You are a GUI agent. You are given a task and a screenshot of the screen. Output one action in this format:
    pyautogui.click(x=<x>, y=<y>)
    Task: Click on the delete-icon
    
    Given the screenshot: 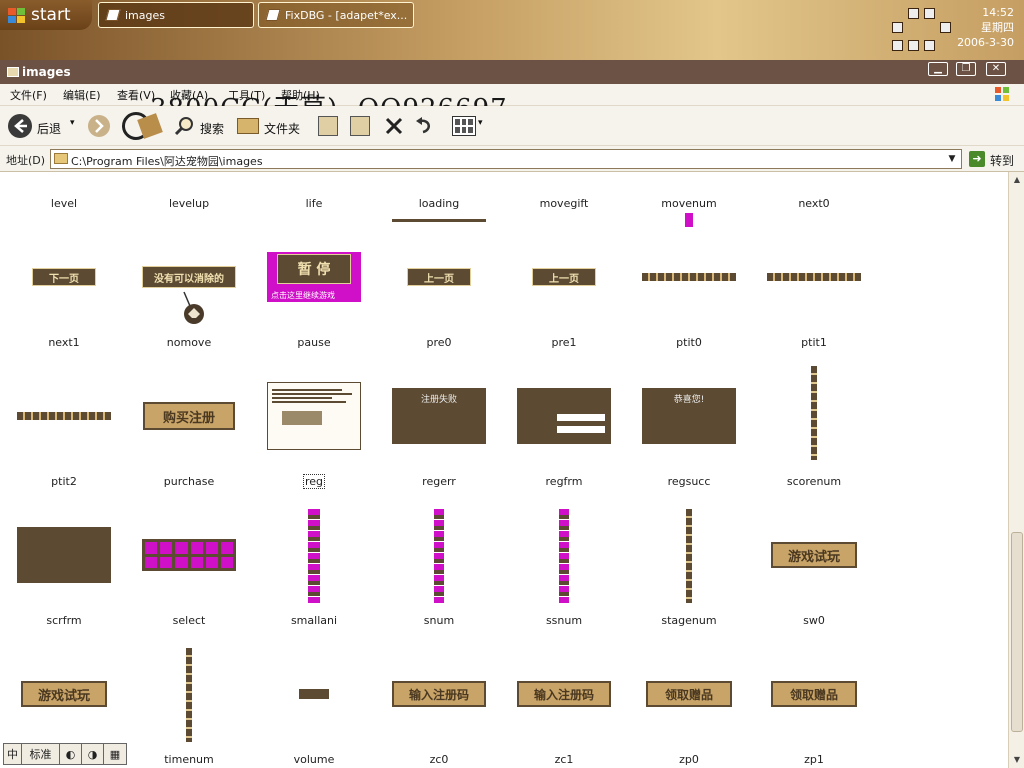 What is the action you would take?
    pyautogui.click(x=394, y=126)
    